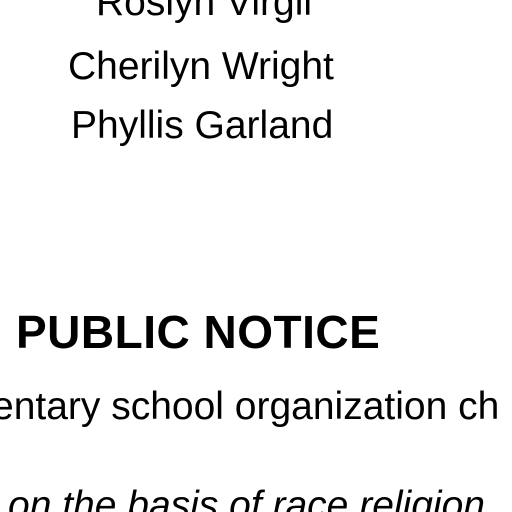 This screenshot has width=512, height=512. Describe the element at coordinates (246, 498) in the screenshot. I see `cut-off-text-line: on the basis of race religion` at that location.